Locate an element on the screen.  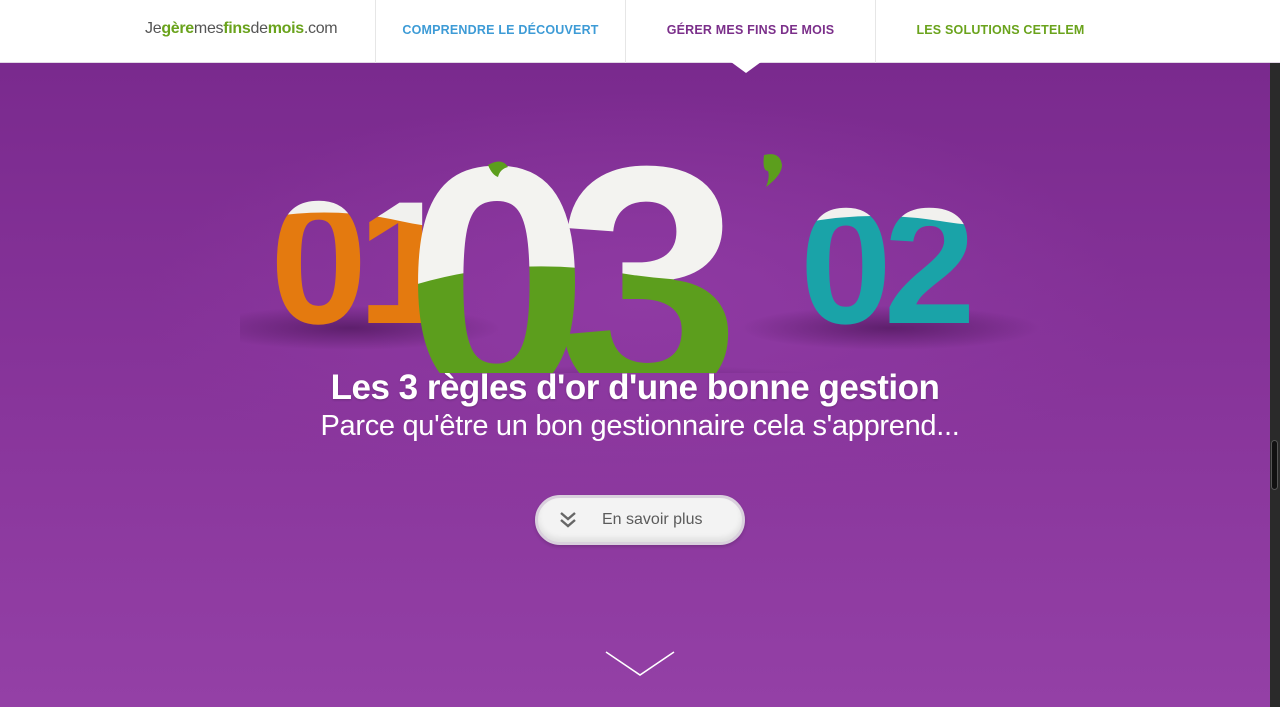
logo-part: mois is located at coordinates (285, 28).